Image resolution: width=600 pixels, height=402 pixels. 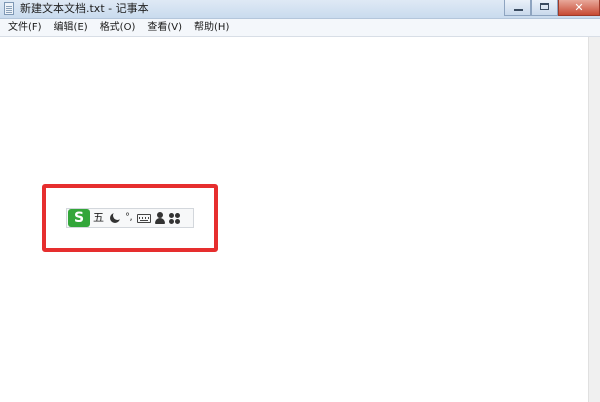 I want to click on punctuation-icon: °,, so click(x=129, y=218).